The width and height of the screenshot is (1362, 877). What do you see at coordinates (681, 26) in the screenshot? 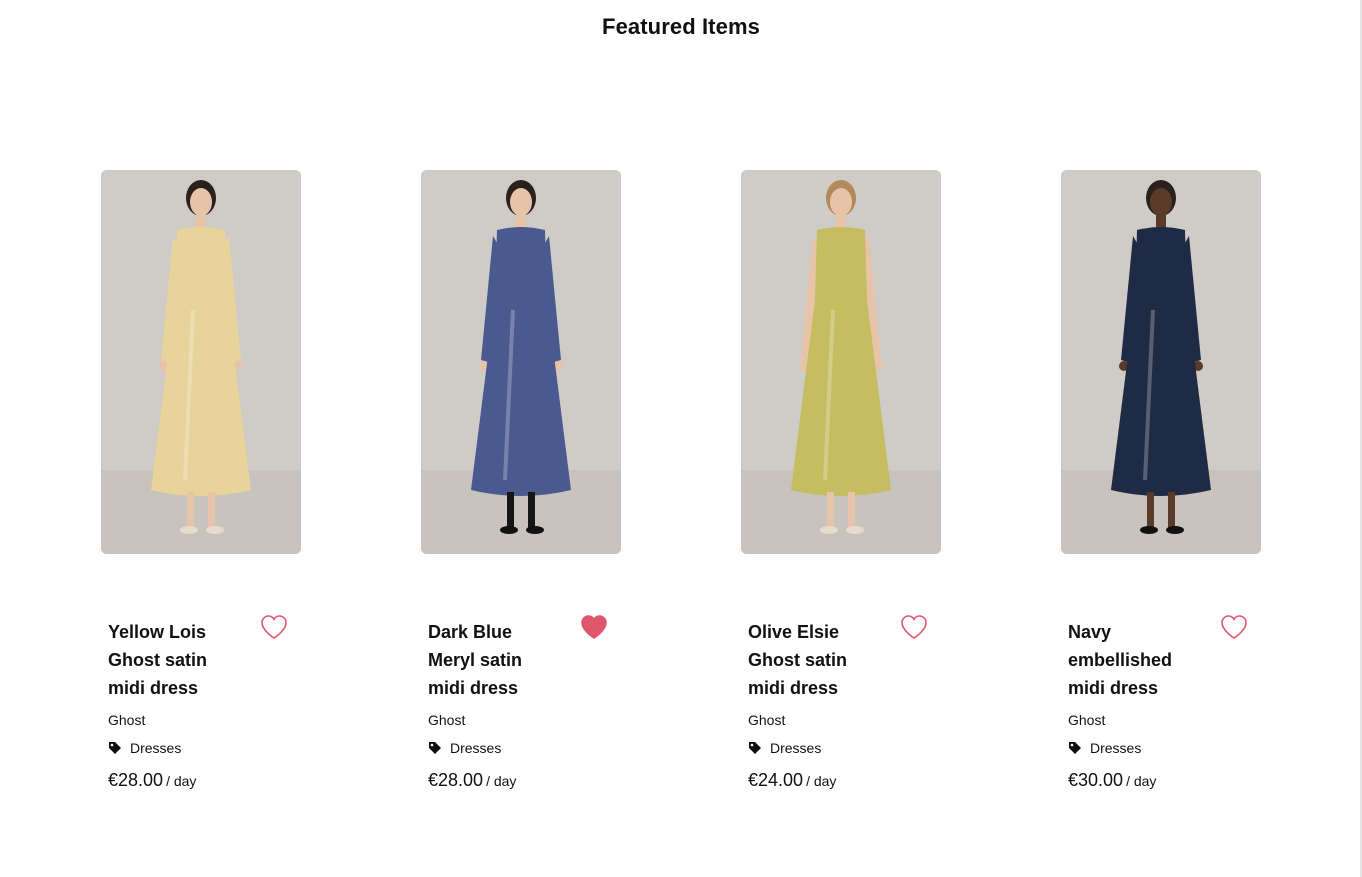
I see `page-title: Featured Items` at bounding box center [681, 26].